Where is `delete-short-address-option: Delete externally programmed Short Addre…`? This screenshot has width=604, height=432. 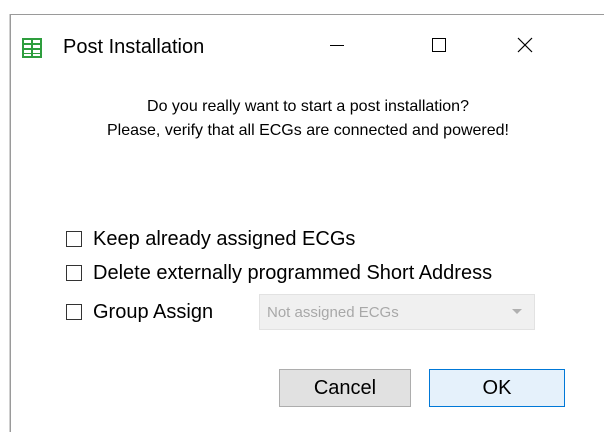 delete-short-address-option: Delete externally programmed Short Addre… is located at coordinates (279, 273).